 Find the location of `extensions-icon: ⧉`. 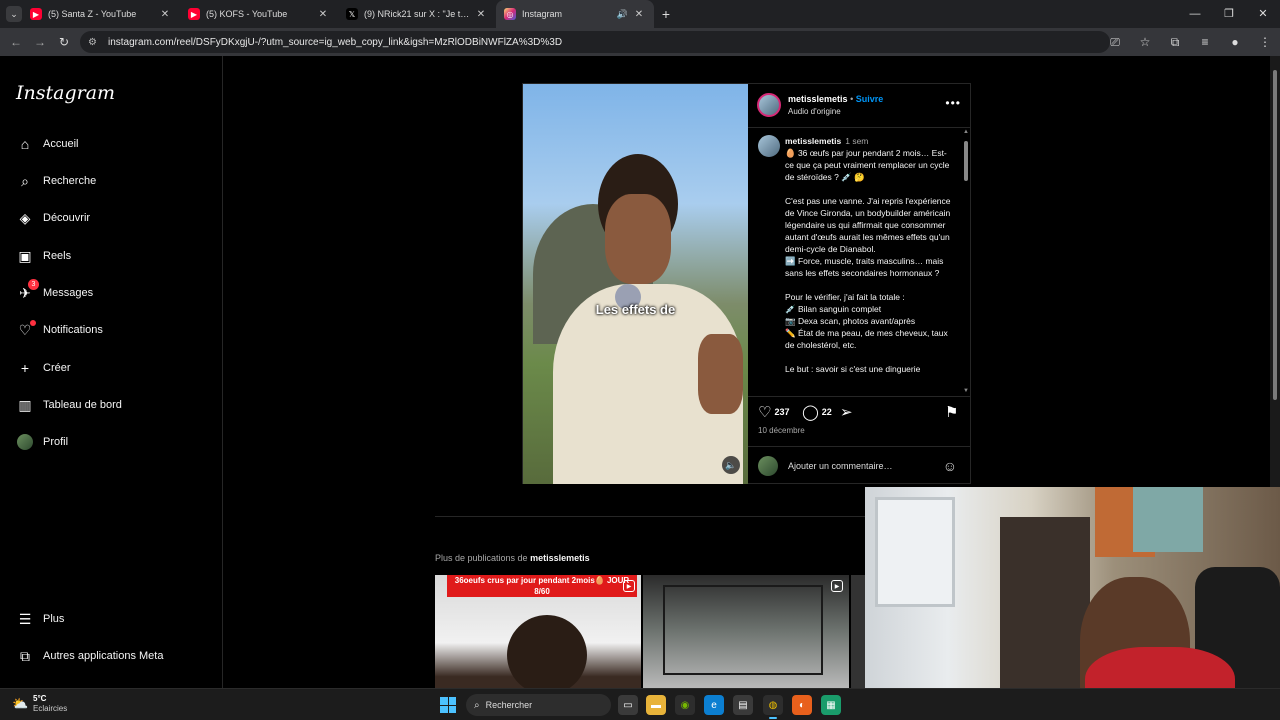

extensions-icon: ⧉ is located at coordinates (1175, 42).